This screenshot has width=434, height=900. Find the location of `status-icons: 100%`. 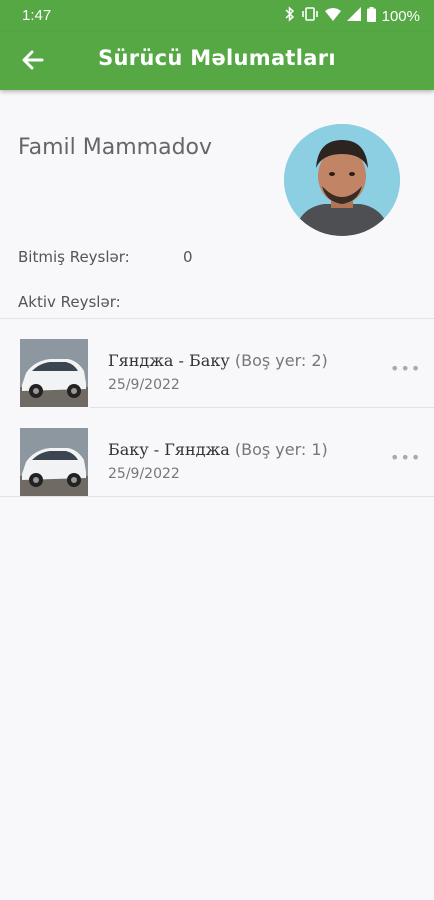

status-icons: 100% is located at coordinates (352, 16).